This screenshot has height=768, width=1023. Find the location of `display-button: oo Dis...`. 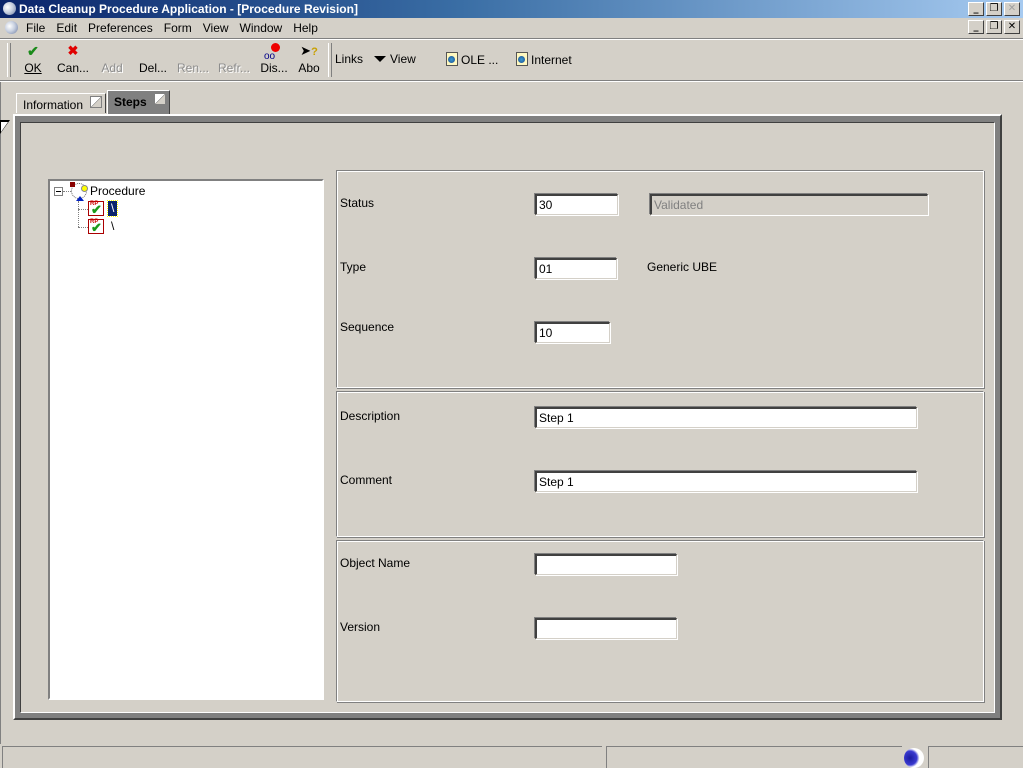

display-button: oo Dis... is located at coordinates (274, 61).